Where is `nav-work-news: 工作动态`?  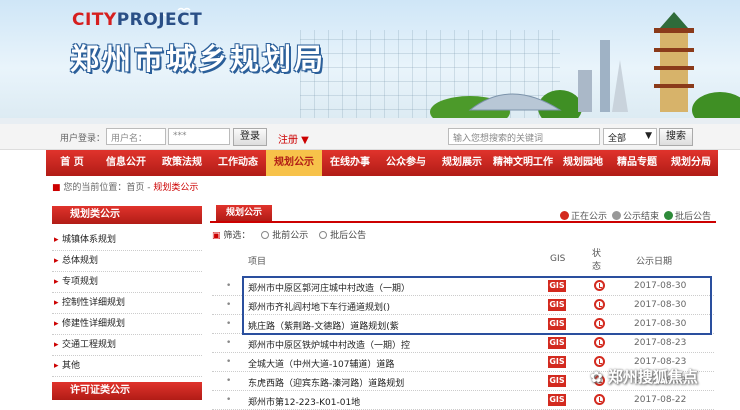
nav-work-news: 工作动态 is located at coordinates (238, 163).